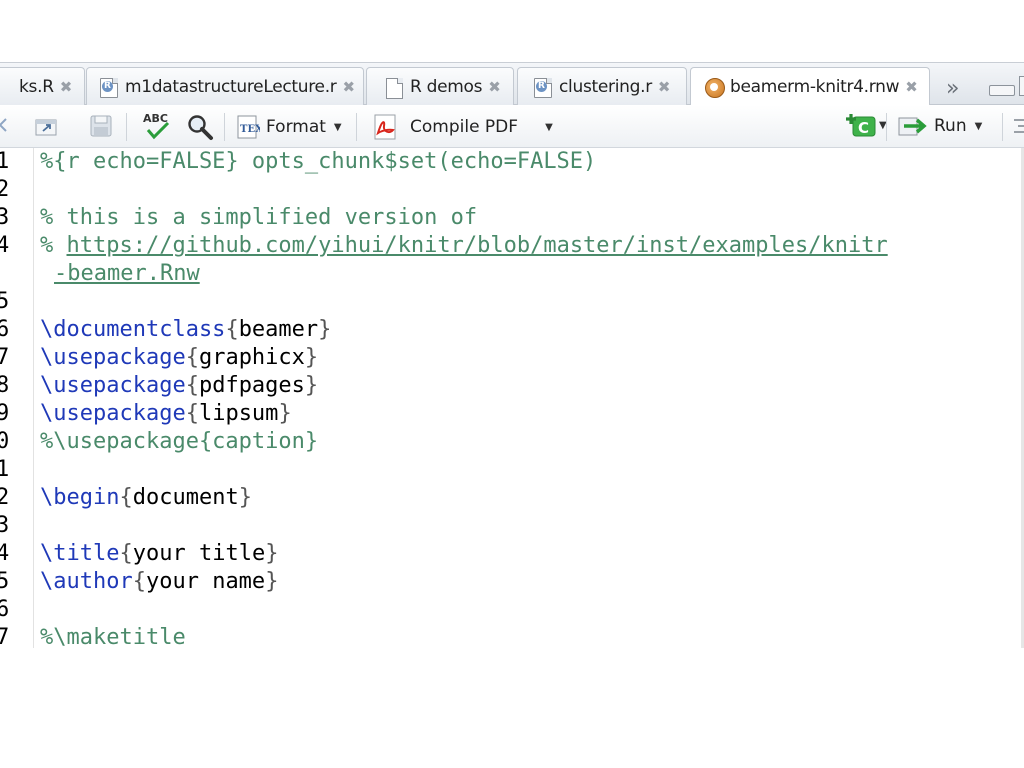 The image size is (1024, 768). Describe the element at coordinates (863, 128) in the screenshot. I see `svg-text: C` at that location.